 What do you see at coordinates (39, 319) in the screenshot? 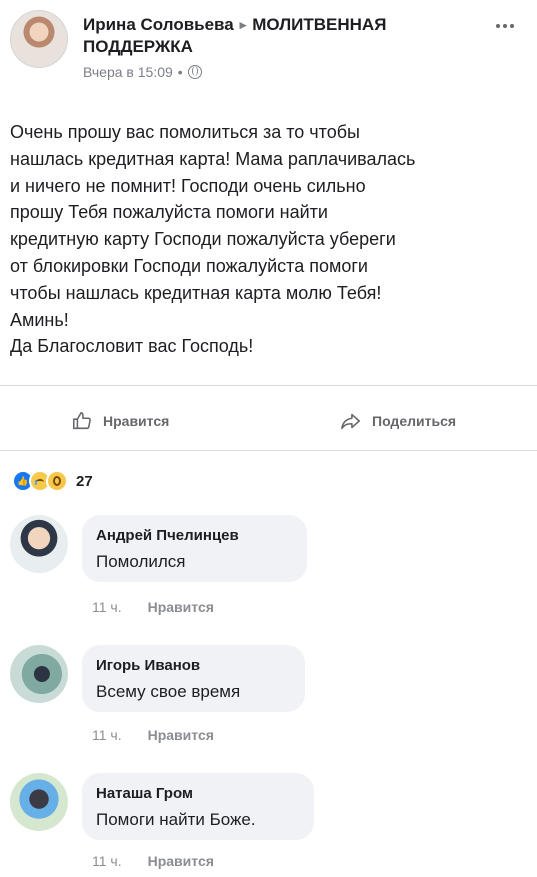
I see `post-line: Аминь!` at bounding box center [39, 319].